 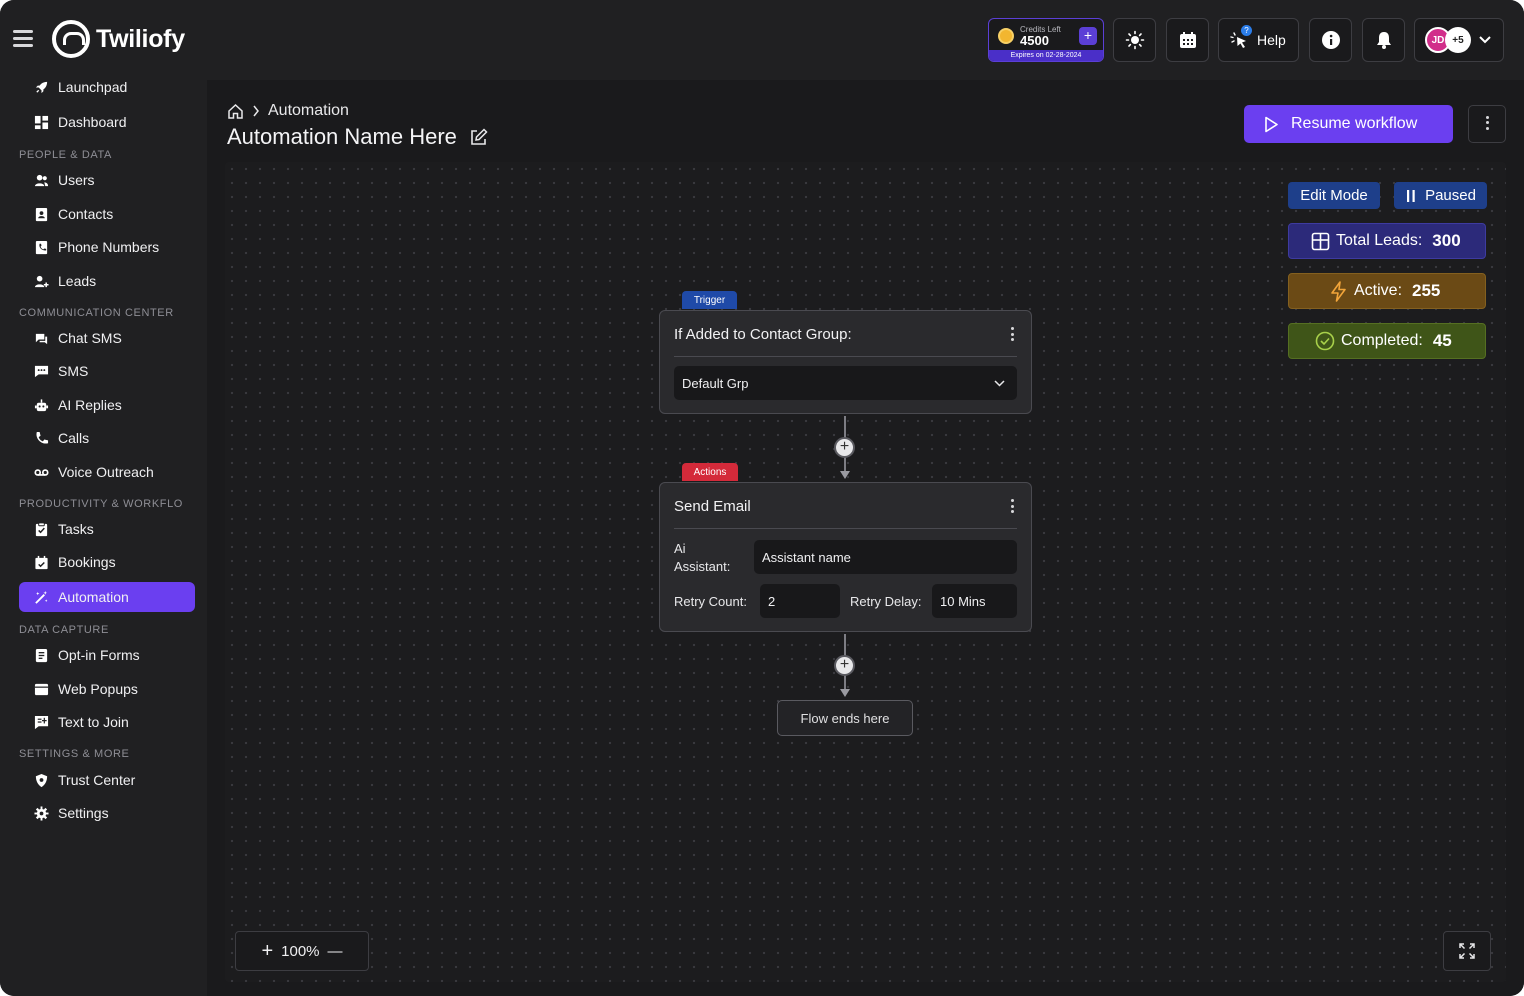 I want to click on sidebar-item-ai-replies: AI Replies, so click(x=107, y=405).